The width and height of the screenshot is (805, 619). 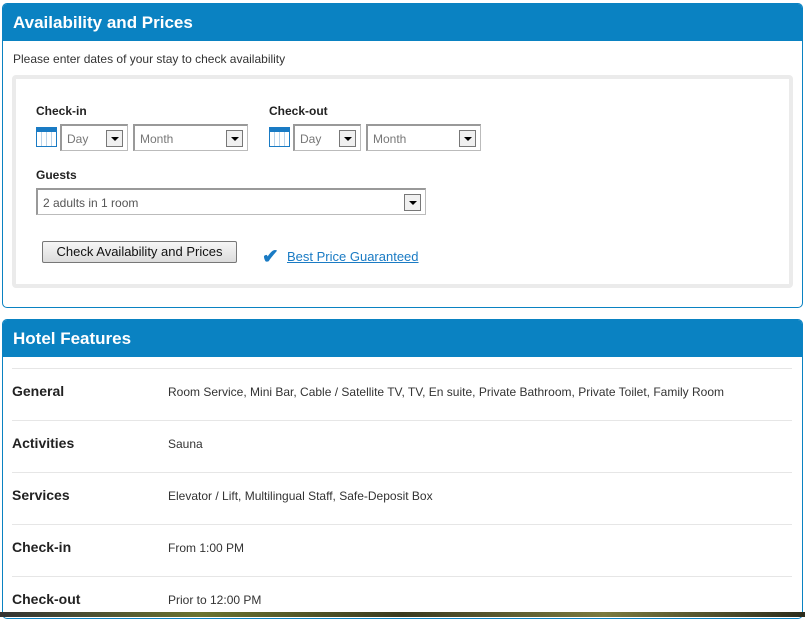 I want to click on checkout-calendar-icon, so click(x=279, y=137).